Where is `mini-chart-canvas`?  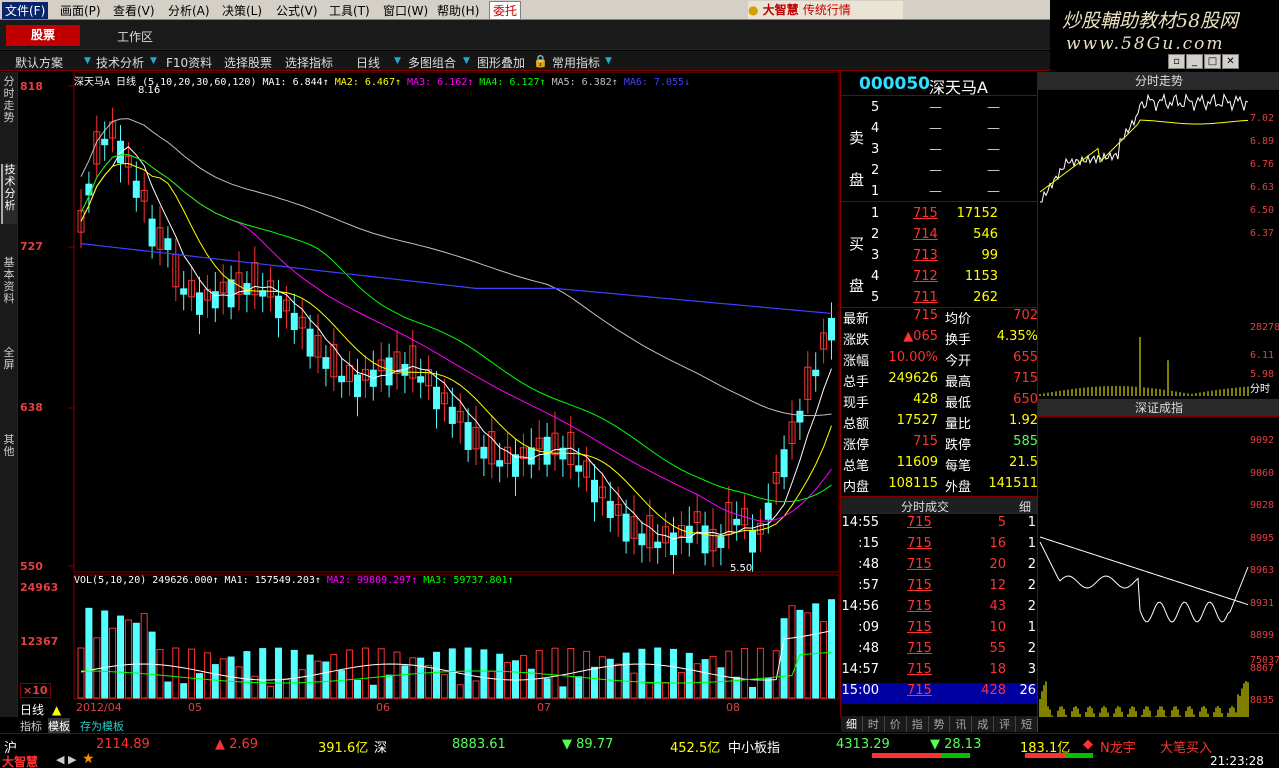
mini-chart-canvas is located at coordinates (1144, 404).